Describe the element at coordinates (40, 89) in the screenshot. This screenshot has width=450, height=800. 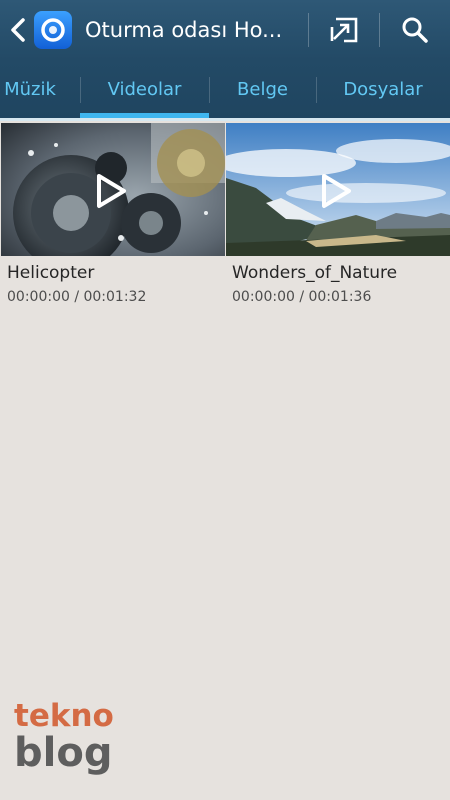
I see `tab-muzik: Müzik` at that location.